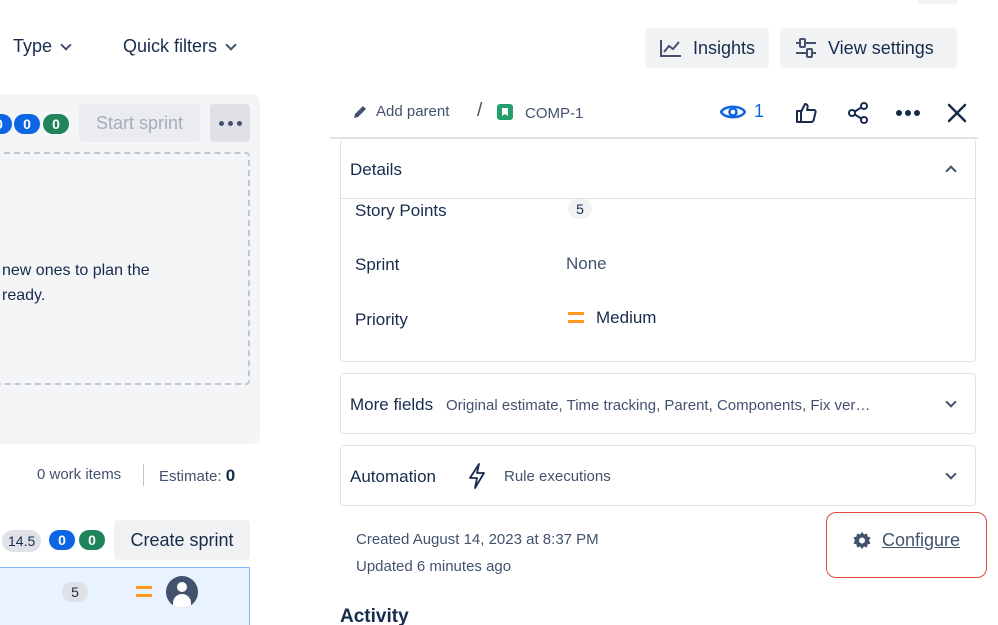  What do you see at coordinates (723, 47) in the screenshot?
I see `insights-label: Insights` at bounding box center [723, 47].